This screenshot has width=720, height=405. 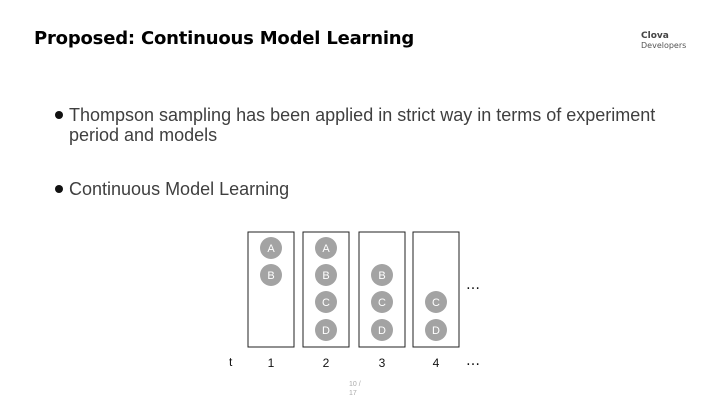 What do you see at coordinates (436, 363) in the screenshot?
I see `time-step-label: 4` at bounding box center [436, 363].